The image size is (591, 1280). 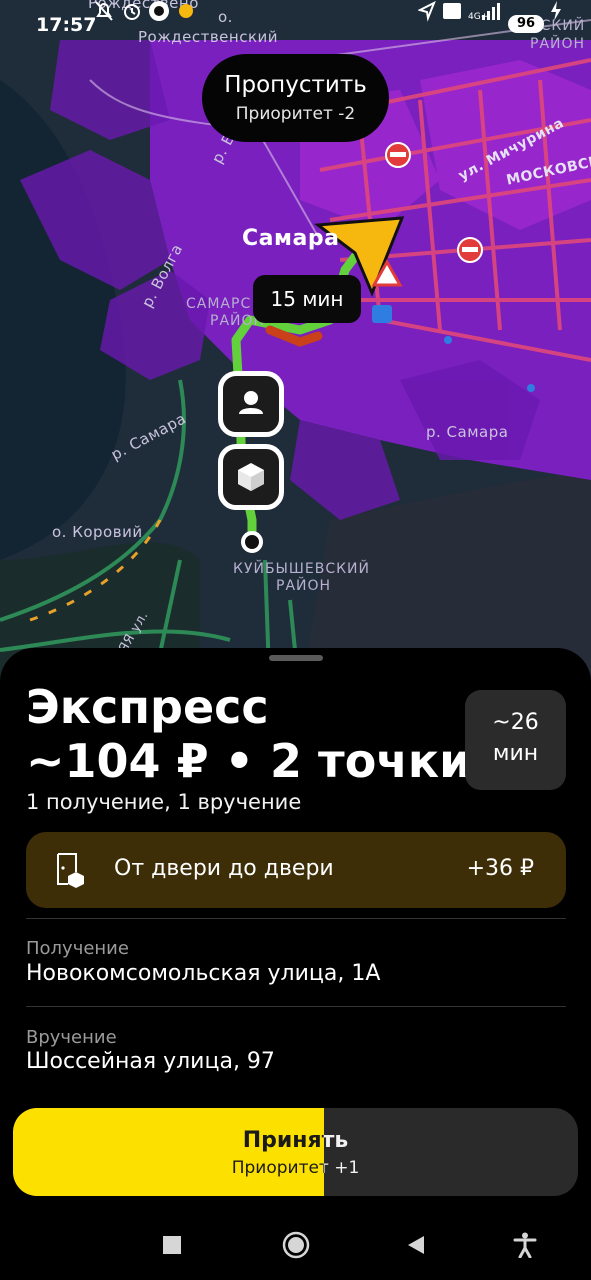 What do you see at coordinates (147, 707) in the screenshot?
I see `order-title: Экспресс` at bounding box center [147, 707].